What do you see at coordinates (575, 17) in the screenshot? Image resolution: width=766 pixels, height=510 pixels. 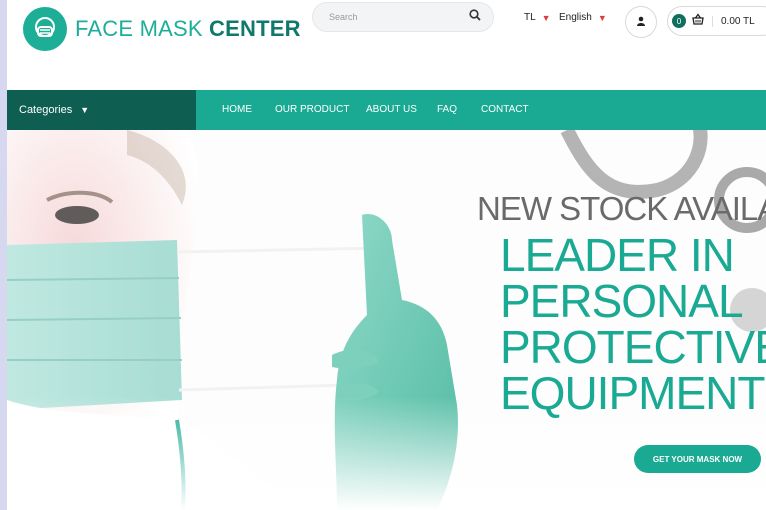 I see `language-label: English` at bounding box center [575, 17].